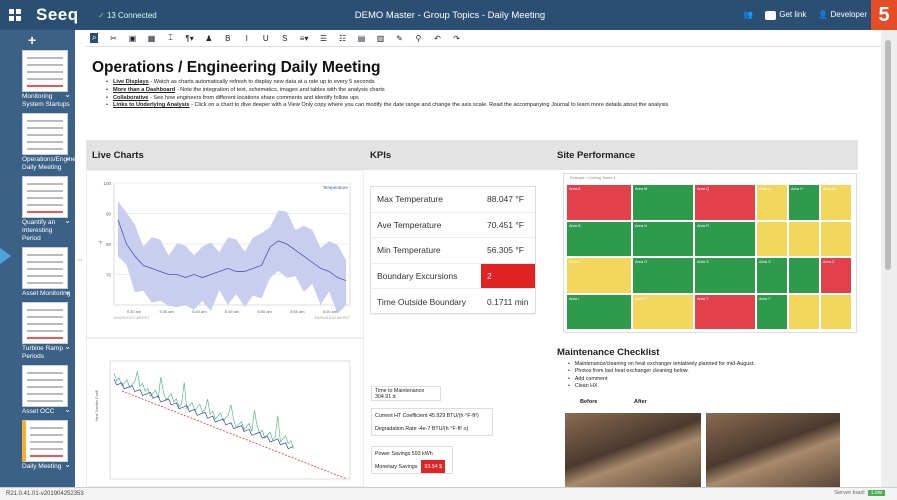  What do you see at coordinates (599, 275) in the screenshot?
I see `heatmap-cell: Area C` at bounding box center [599, 275].